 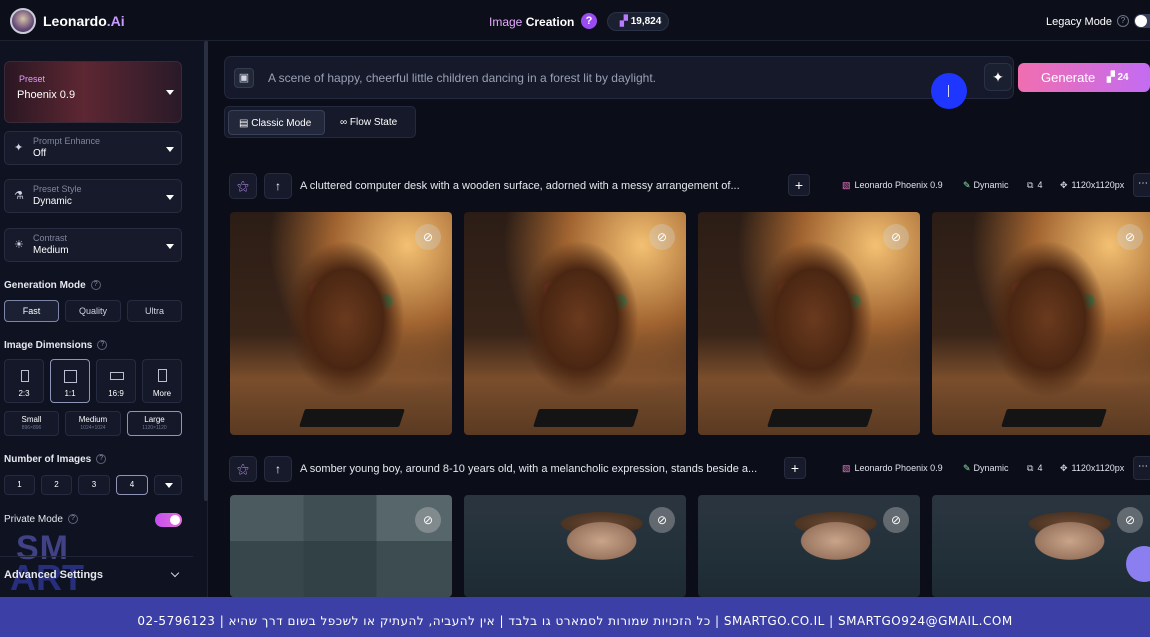 I want to click on portrait-ratio-icon, so click(x=25, y=376).